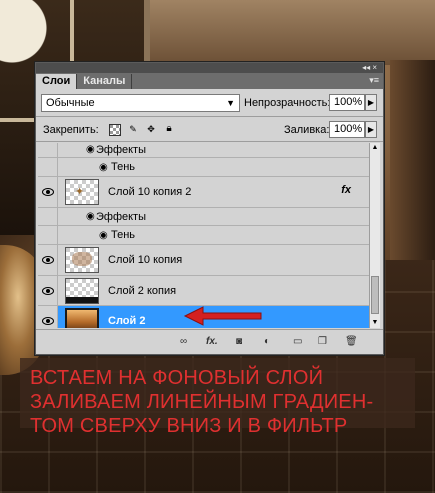 This screenshot has width=435, height=493. I want to click on panel-controls: ◂◂ ×, so click(369, 68).